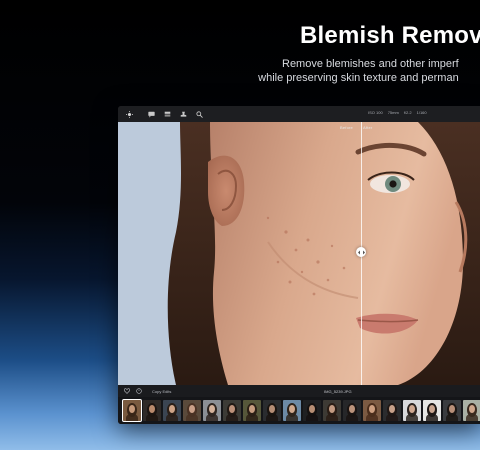  Describe the element at coordinates (393, 112) in the screenshot. I see `focal-length-value: 75mm` at that location.